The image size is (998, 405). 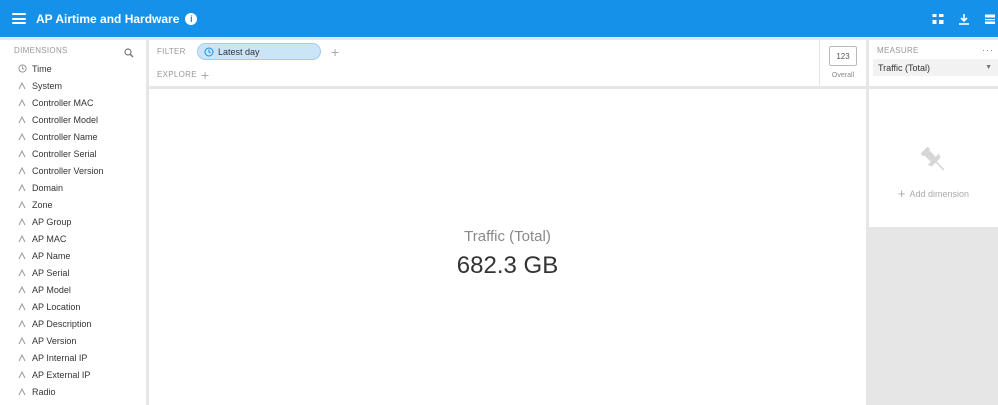 What do you see at coordinates (205, 75) in the screenshot?
I see `add-explore-icon: +` at bounding box center [205, 75].